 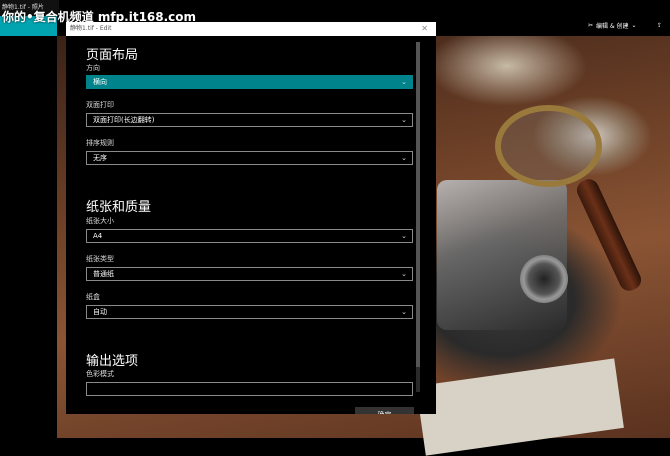 What do you see at coordinates (548, 146) in the screenshot?
I see `background-photo-magnifier` at bounding box center [548, 146].